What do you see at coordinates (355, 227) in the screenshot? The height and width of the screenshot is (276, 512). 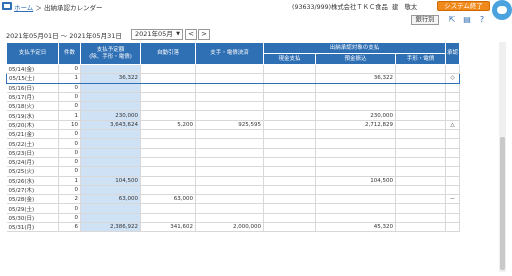 I see `row-deposit: 45,320` at bounding box center [355, 227].